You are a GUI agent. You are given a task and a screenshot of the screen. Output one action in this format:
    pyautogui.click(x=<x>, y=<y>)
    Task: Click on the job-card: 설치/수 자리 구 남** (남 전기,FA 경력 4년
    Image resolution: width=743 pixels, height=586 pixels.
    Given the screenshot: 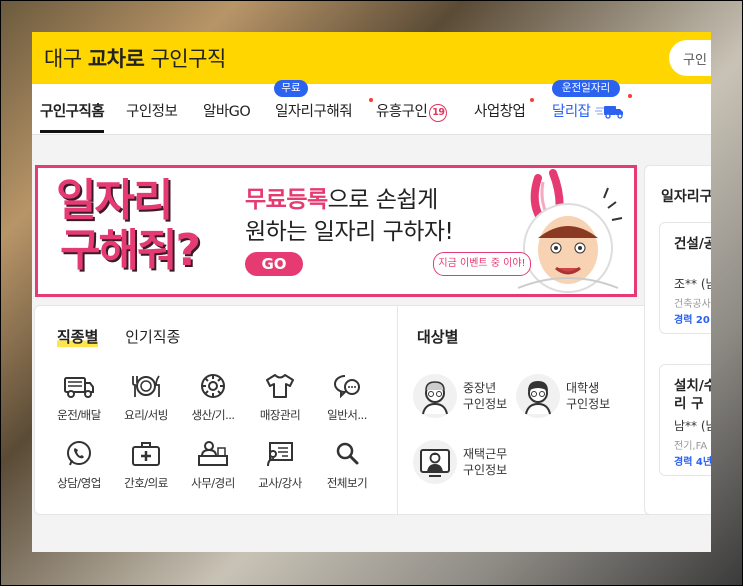 What is the action you would take?
    pyautogui.click(x=685, y=420)
    